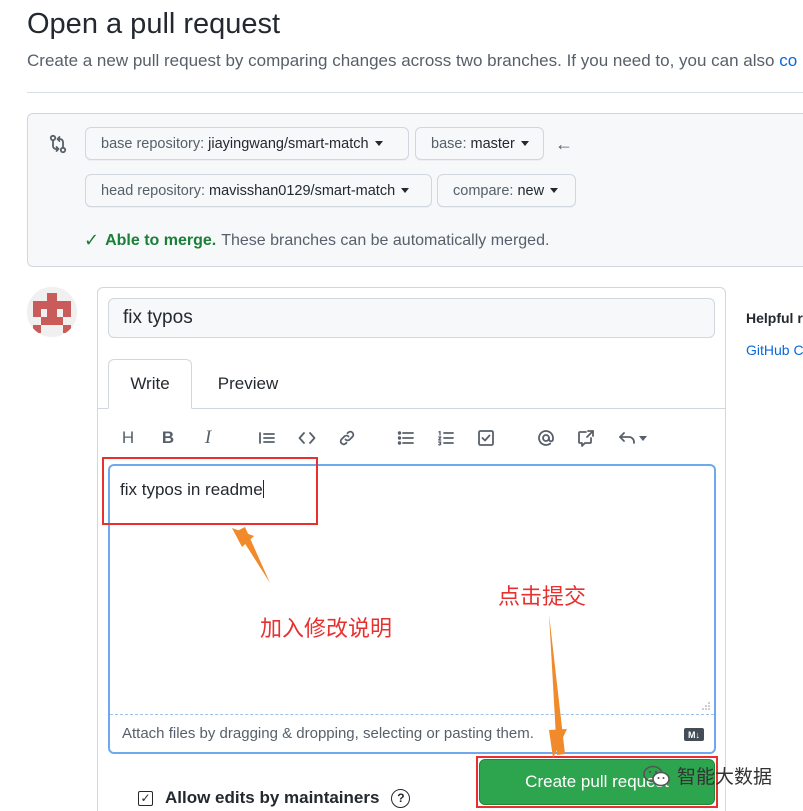 Image resolution: width=803 pixels, height=811 pixels. I want to click on heading-button: H, so click(128, 438).